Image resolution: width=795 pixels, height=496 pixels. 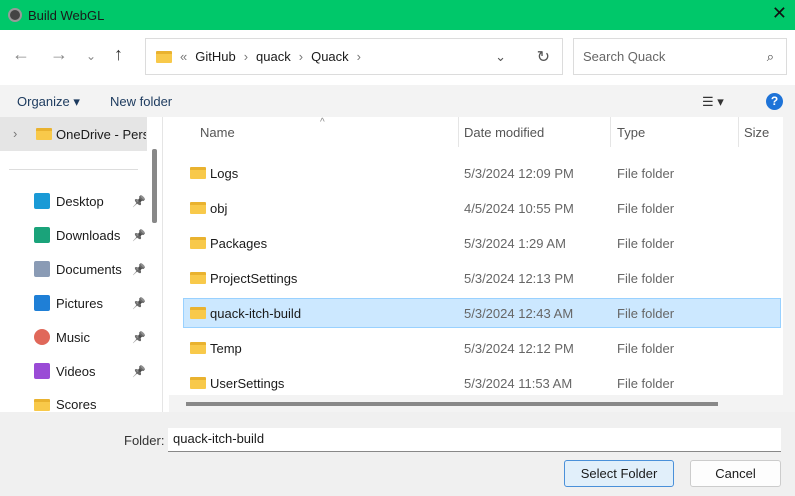 What do you see at coordinates (73, 337) in the screenshot?
I see `sidebar-item-label: Music` at bounding box center [73, 337].